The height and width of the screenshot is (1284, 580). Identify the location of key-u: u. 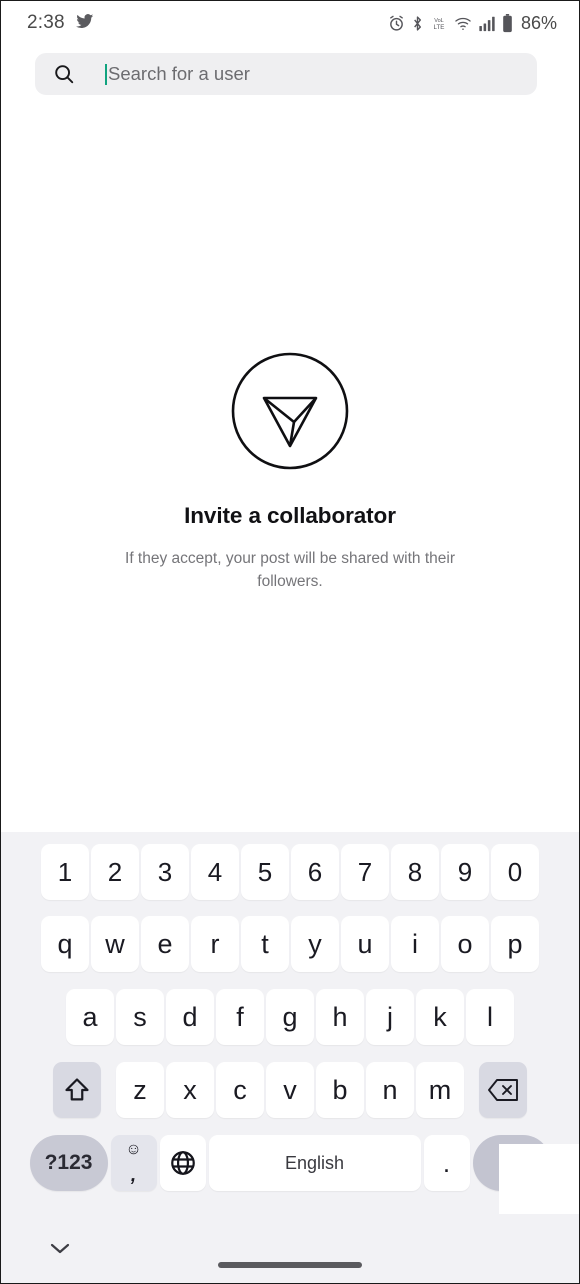
(365, 944).